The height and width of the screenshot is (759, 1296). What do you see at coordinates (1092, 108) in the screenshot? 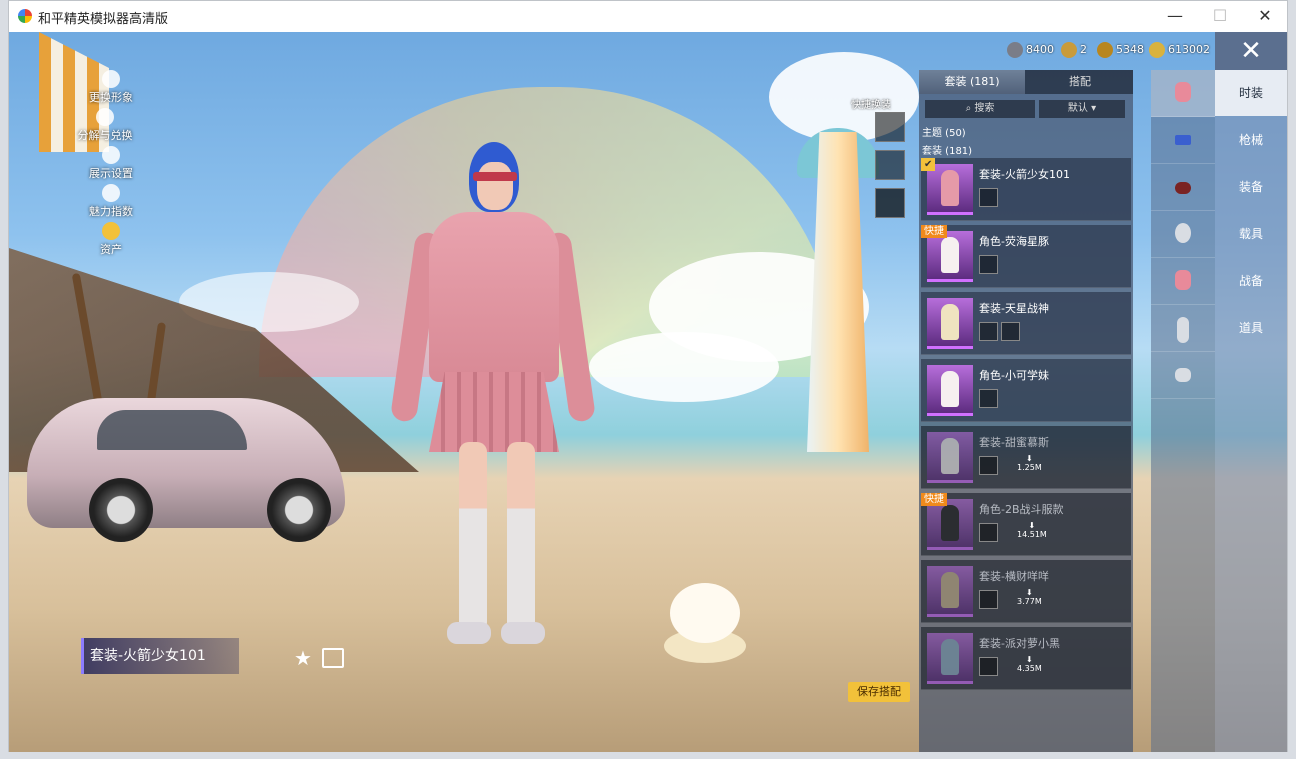
I see `chevron-down-icon: ▾` at bounding box center [1092, 108].